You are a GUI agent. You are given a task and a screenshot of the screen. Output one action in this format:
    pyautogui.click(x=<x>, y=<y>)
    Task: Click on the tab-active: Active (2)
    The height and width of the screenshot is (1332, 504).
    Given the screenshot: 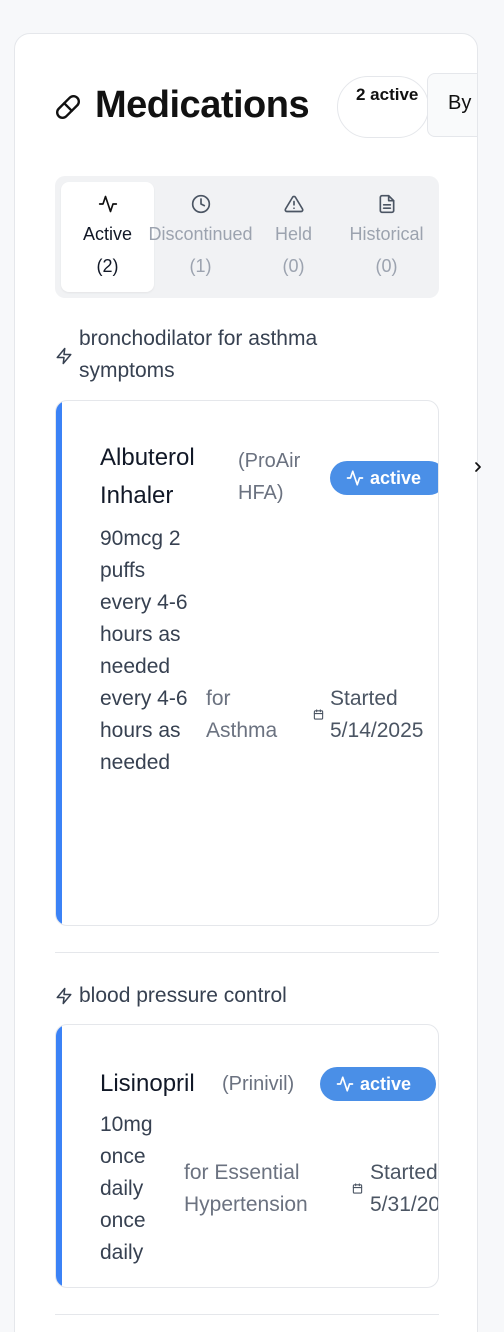 What is the action you would take?
    pyautogui.click(x=107, y=237)
    